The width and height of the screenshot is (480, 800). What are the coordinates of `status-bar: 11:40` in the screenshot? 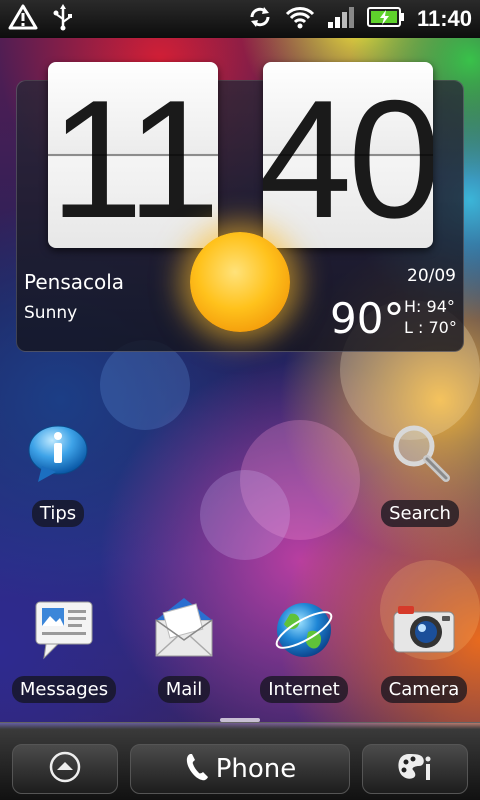 It's located at (240, 19).